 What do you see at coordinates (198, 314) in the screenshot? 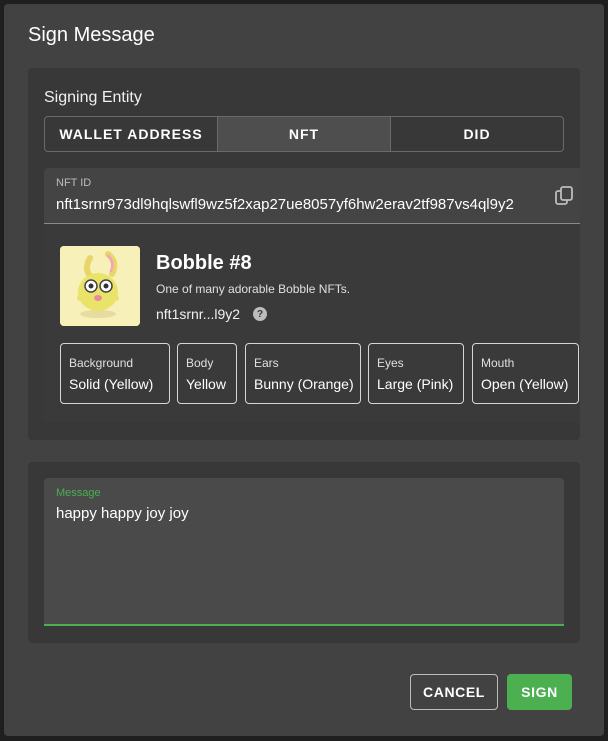
I see `nft-short-id: nft1srnr...l9y2` at bounding box center [198, 314].